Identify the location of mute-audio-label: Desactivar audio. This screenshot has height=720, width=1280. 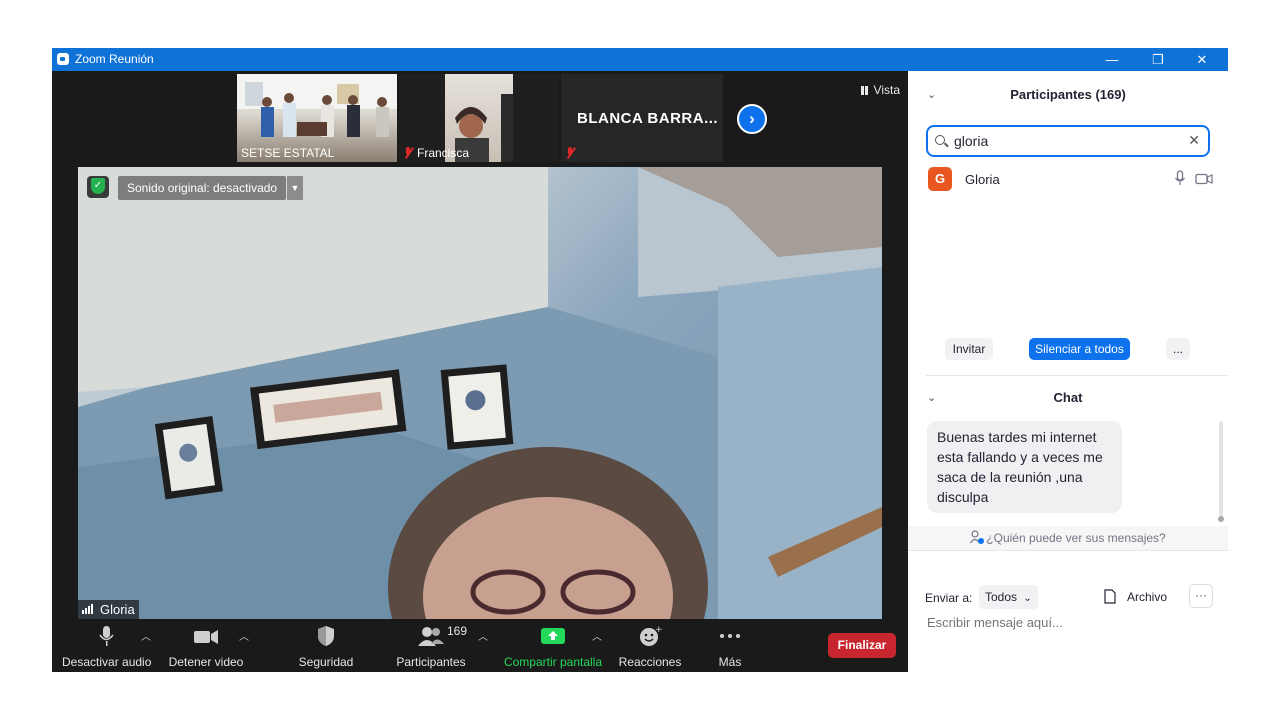
(107, 662).